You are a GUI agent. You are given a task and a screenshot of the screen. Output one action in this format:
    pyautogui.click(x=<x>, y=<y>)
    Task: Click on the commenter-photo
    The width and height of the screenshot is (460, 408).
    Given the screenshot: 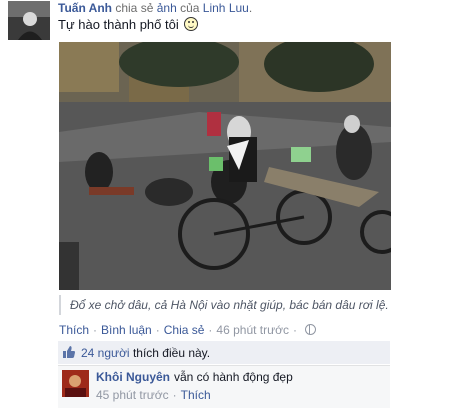 What is the action you would take?
    pyautogui.click(x=75, y=383)
    